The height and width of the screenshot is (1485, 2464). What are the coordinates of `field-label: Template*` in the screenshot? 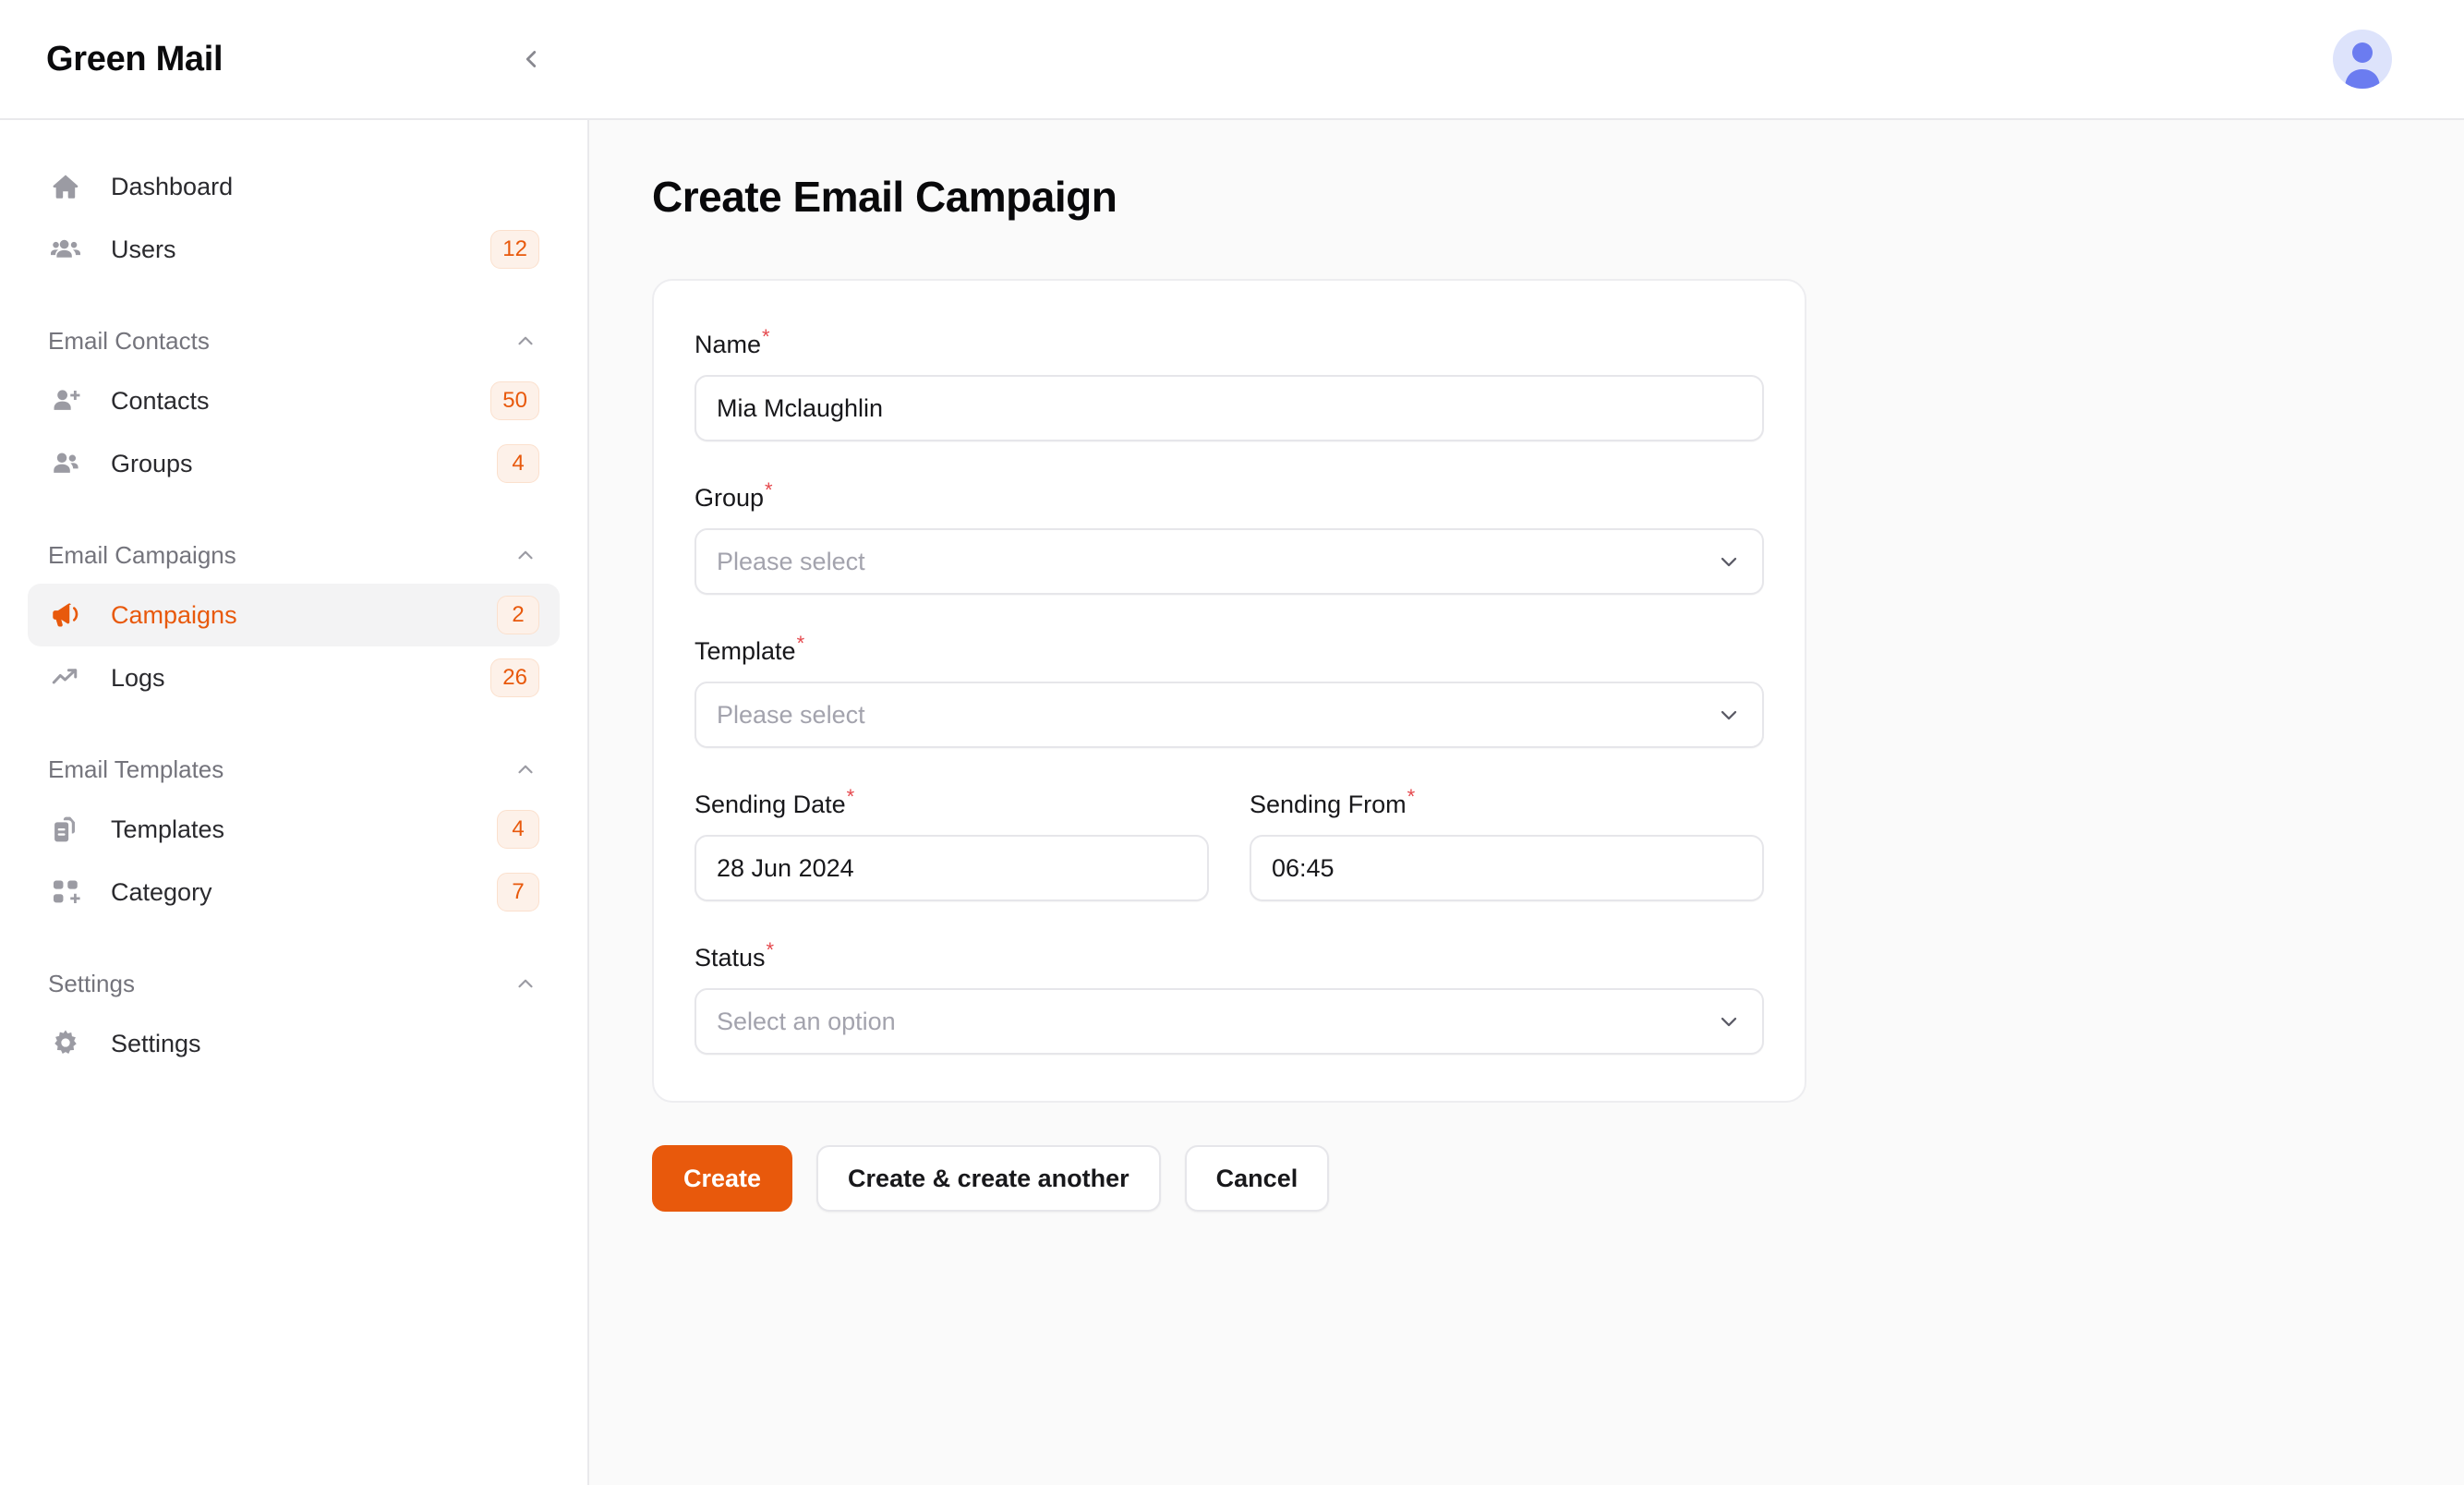 It's located at (750, 649).